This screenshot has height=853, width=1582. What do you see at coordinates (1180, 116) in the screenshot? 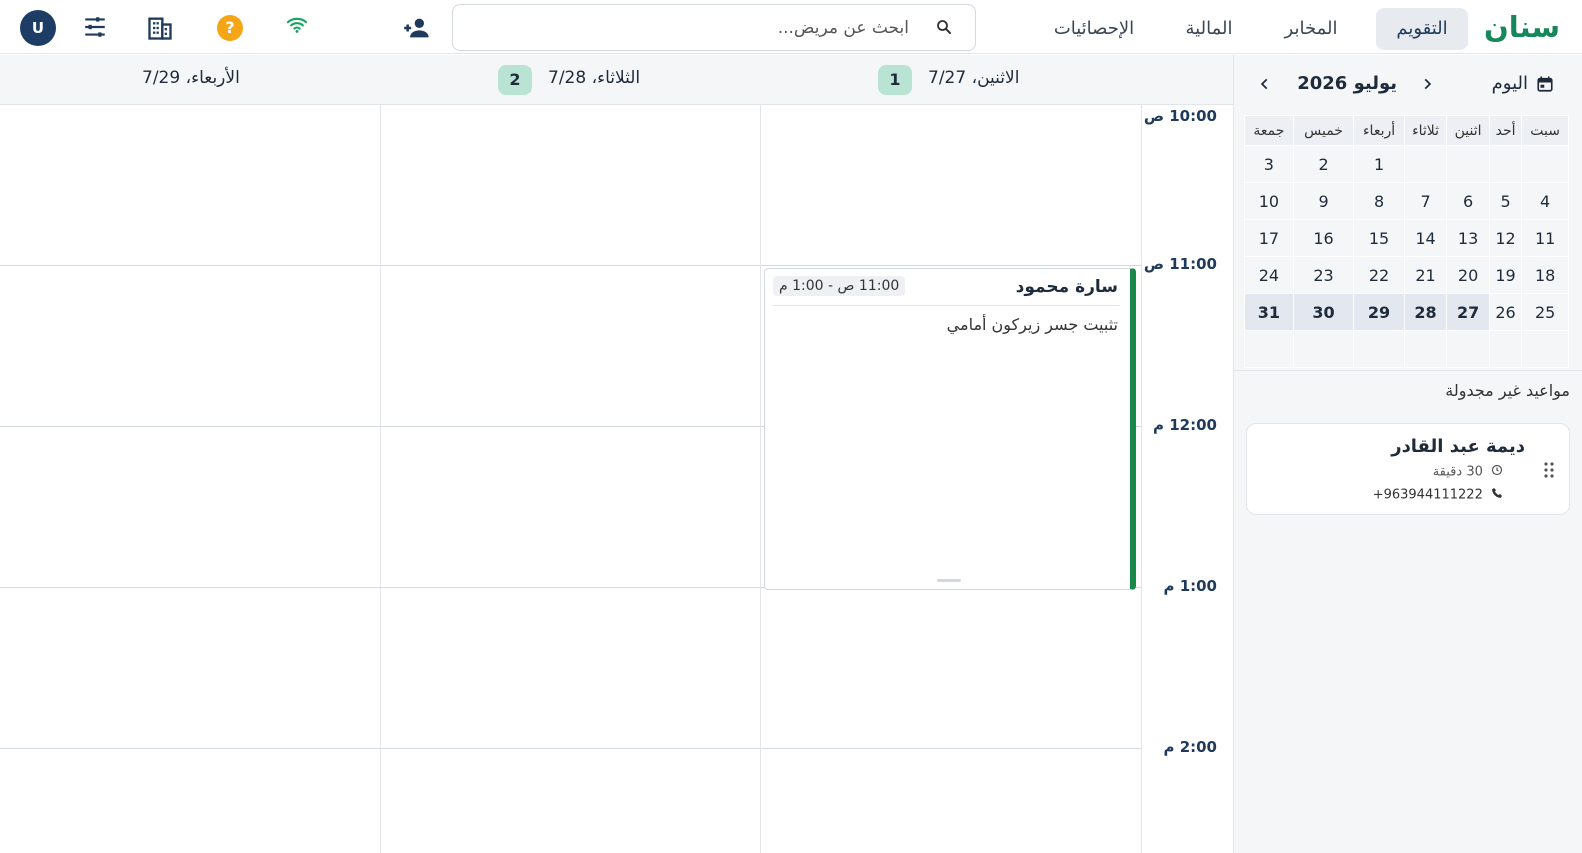
I see `time-label: 10:00 ص` at bounding box center [1180, 116].